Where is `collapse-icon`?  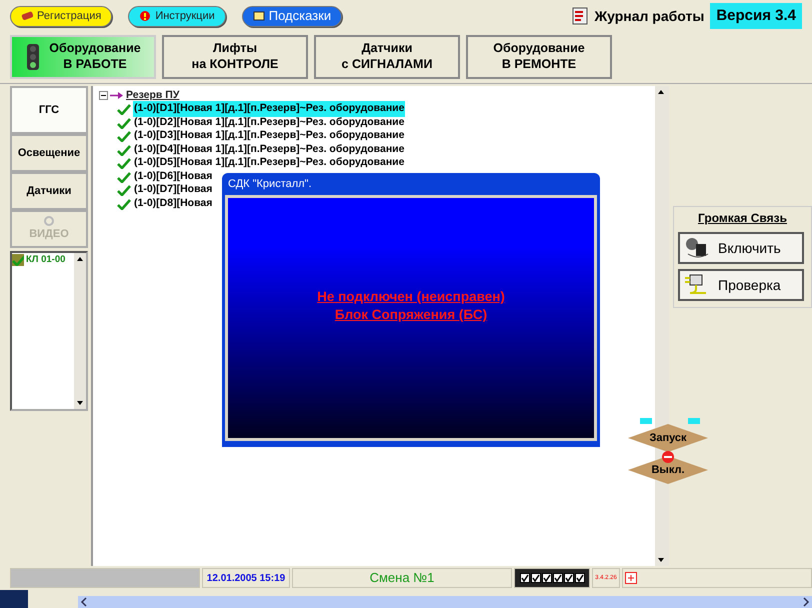 collapse-icon is located at coordinates (103, 95).